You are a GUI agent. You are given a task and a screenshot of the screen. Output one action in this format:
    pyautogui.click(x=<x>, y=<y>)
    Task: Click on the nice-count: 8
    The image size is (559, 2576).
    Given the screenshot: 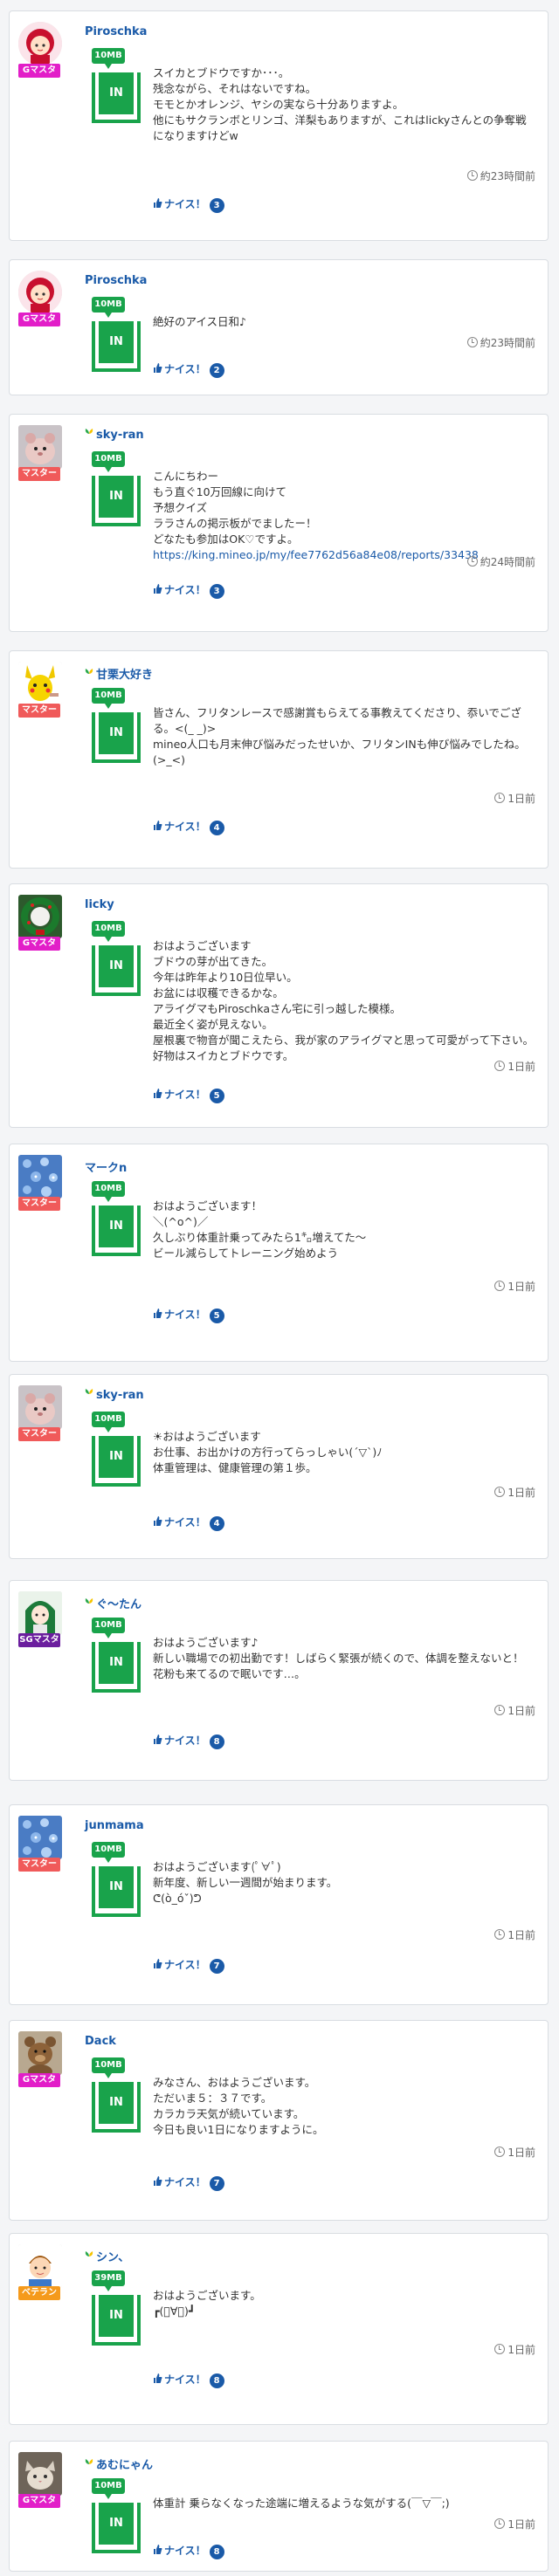 What is the action you would take?
    pyautogui.click(x=216, y=1742)
    